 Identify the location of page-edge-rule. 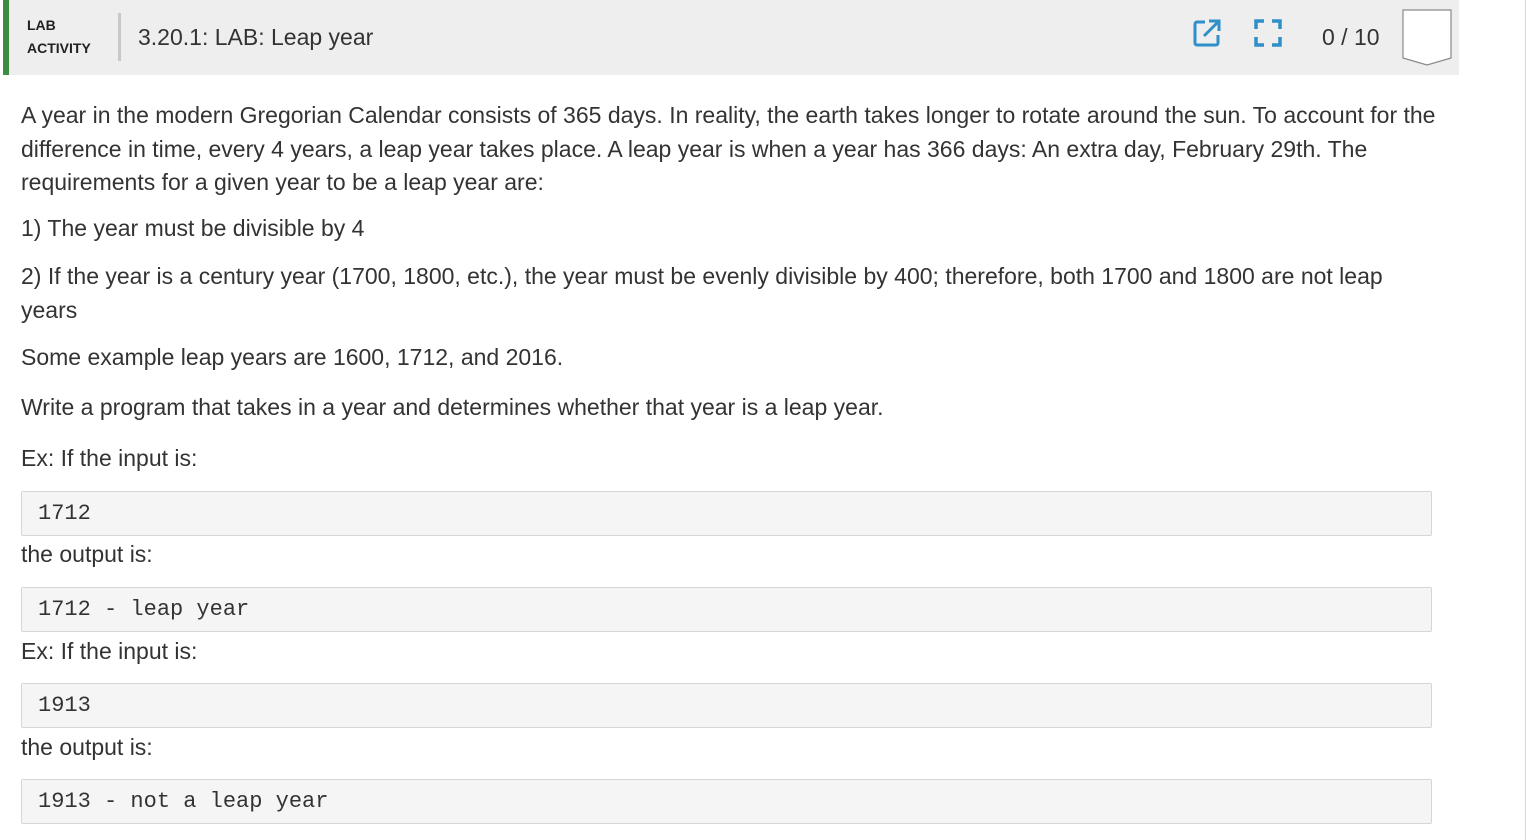
(1525, 420).